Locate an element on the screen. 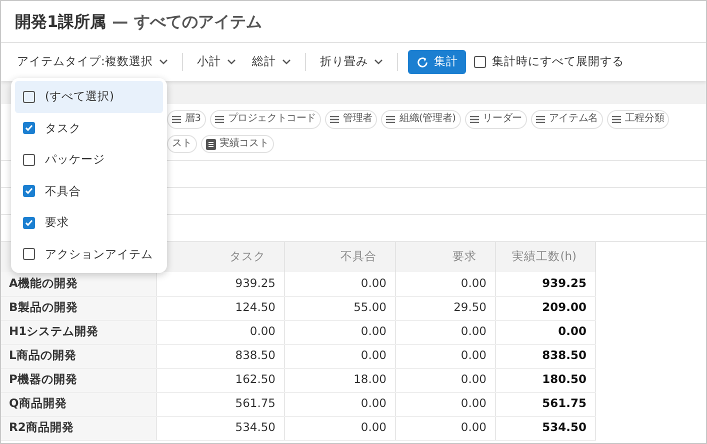 This screenshot has width=707, height=444. field-chip: 層3 is located at coordinates (186, 119).